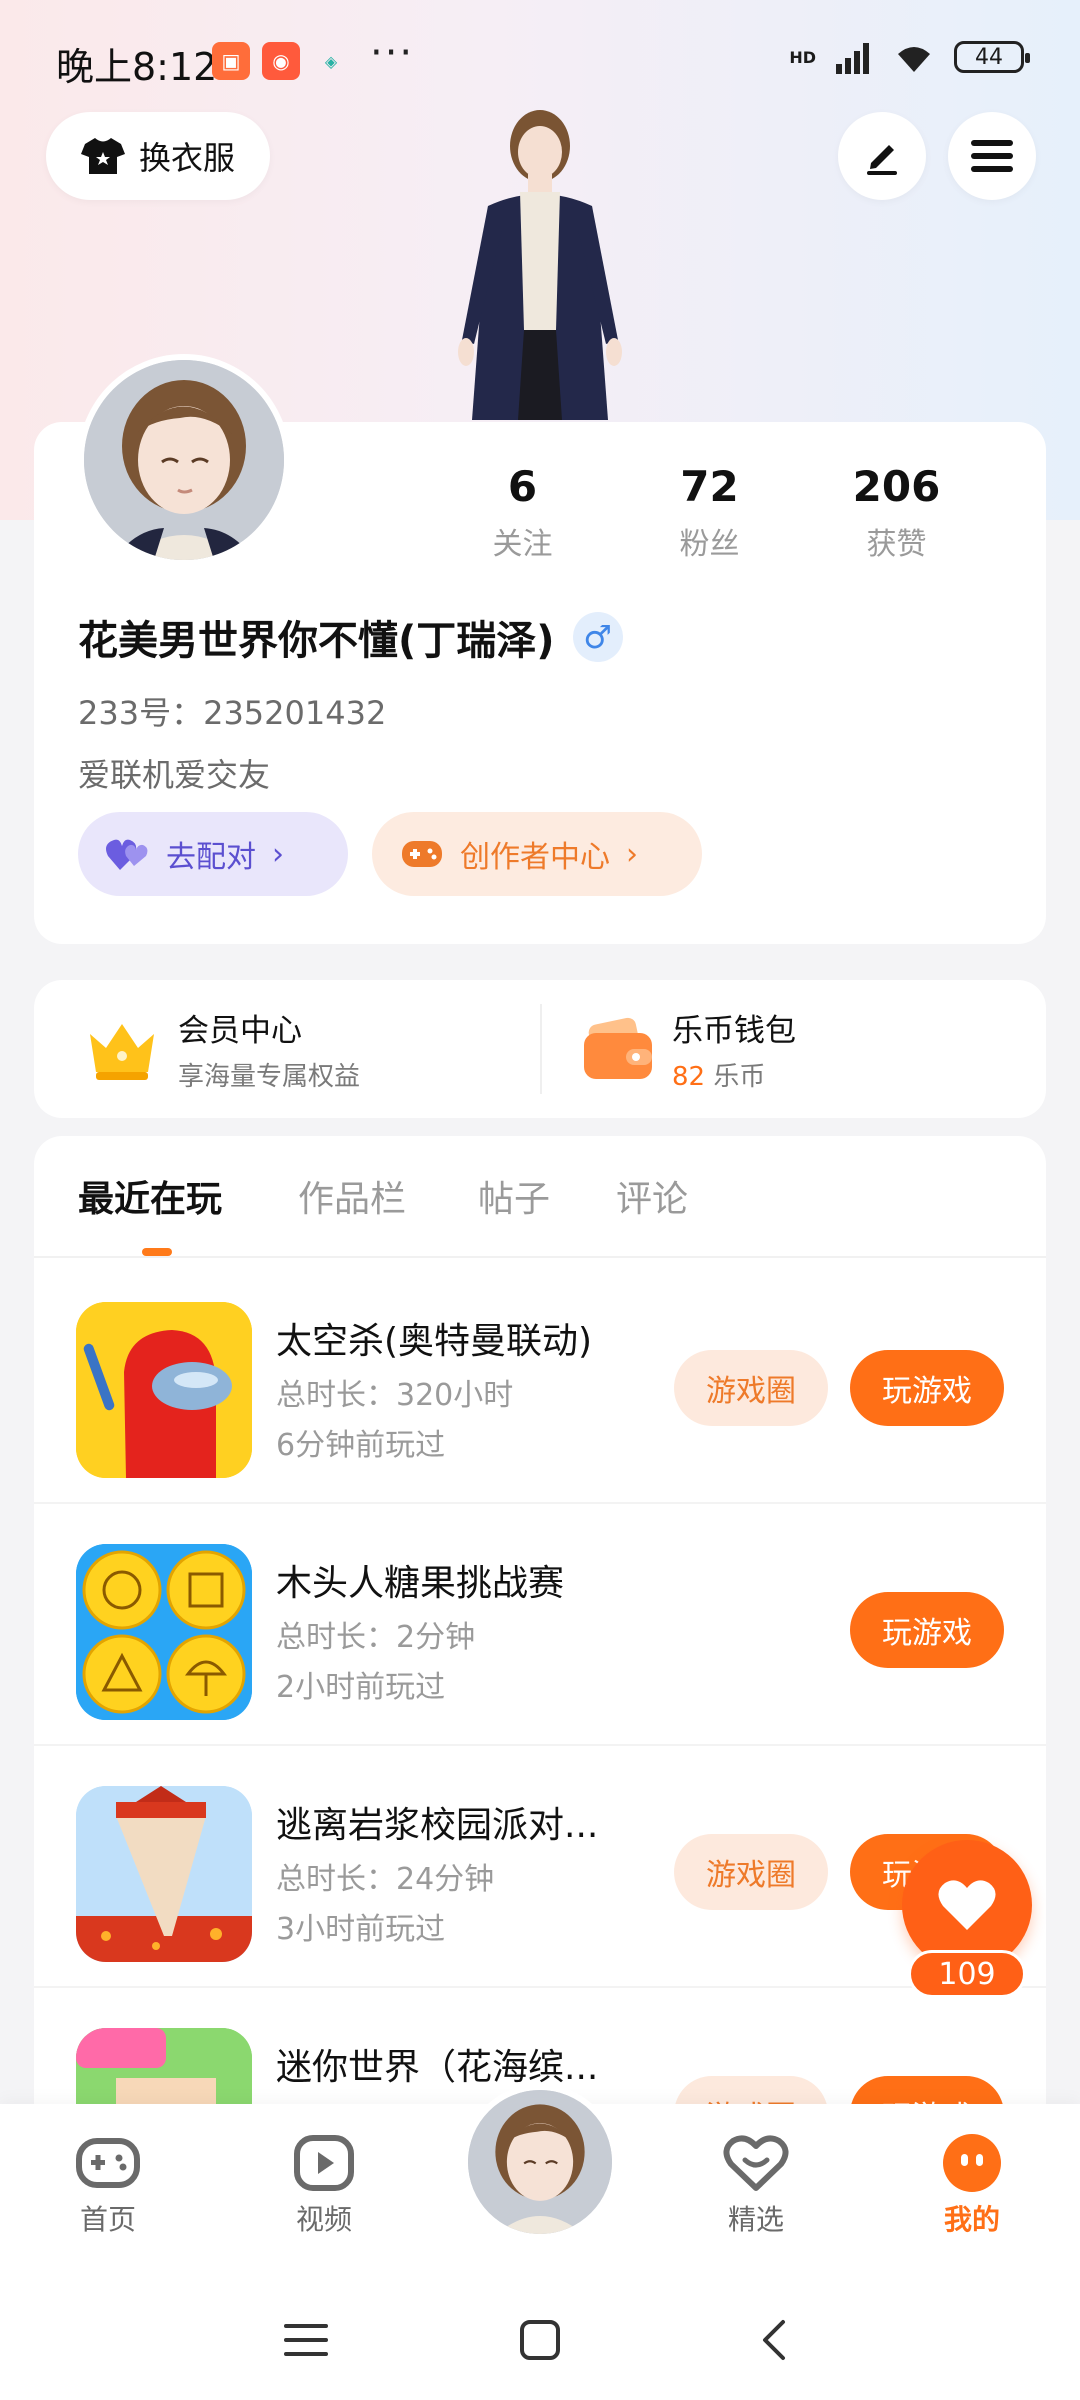 The width and height of the screenshot is (1080, 2400). Describe the element at coordinates (756, 2163) in the screenshot. I see `heart-outline-icon` at that location.